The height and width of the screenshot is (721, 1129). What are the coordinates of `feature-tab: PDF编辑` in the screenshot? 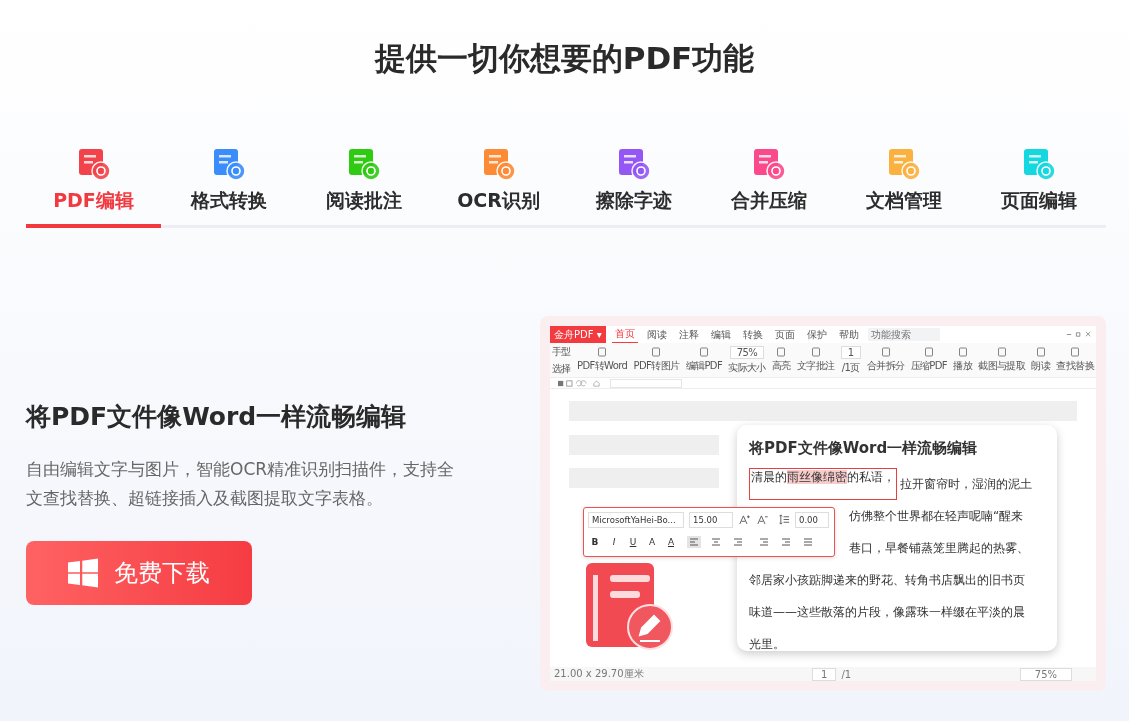 It's located at (93, 187).